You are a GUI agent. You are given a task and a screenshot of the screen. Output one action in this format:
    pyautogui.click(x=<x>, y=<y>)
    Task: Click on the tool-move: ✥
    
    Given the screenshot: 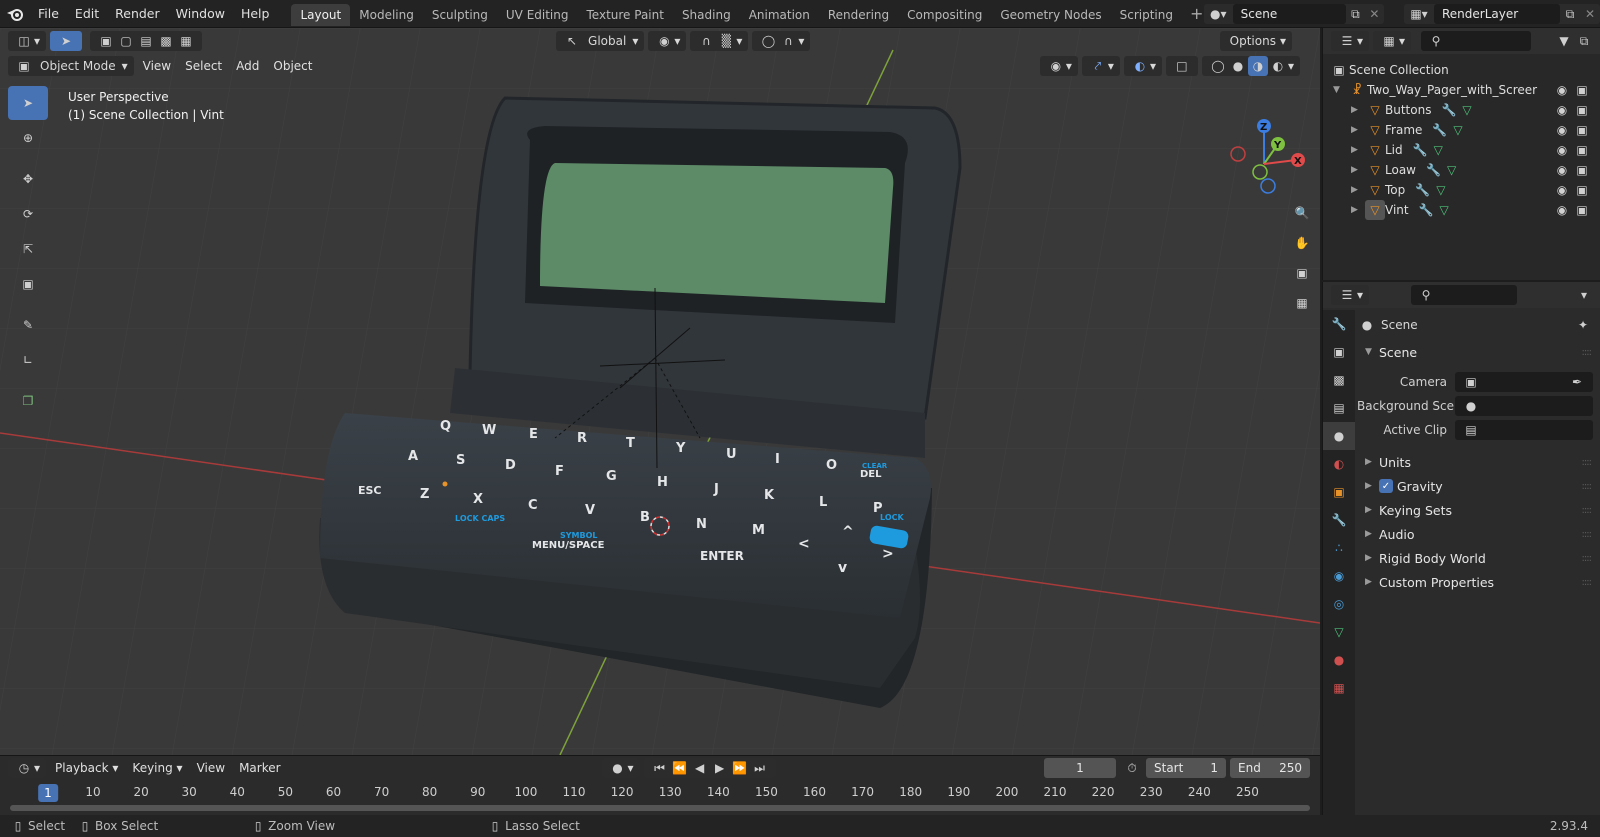 What is the action you would take?
    pyautogui.click(x=28, y=179)
    